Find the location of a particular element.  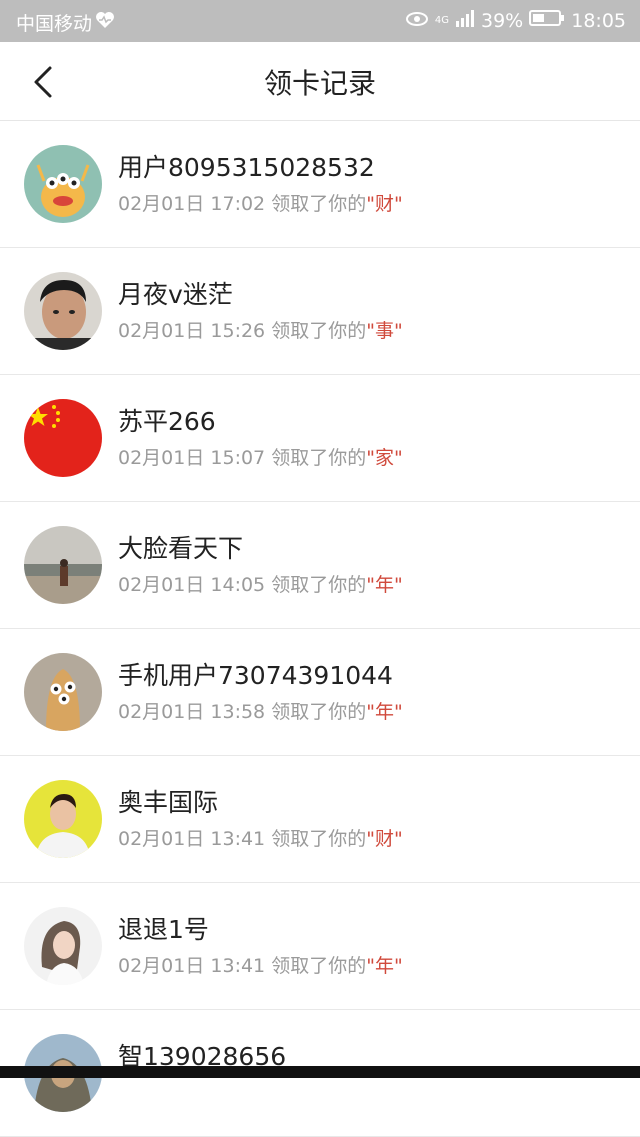

card-name: "家" is located at coordinates (384, 458).